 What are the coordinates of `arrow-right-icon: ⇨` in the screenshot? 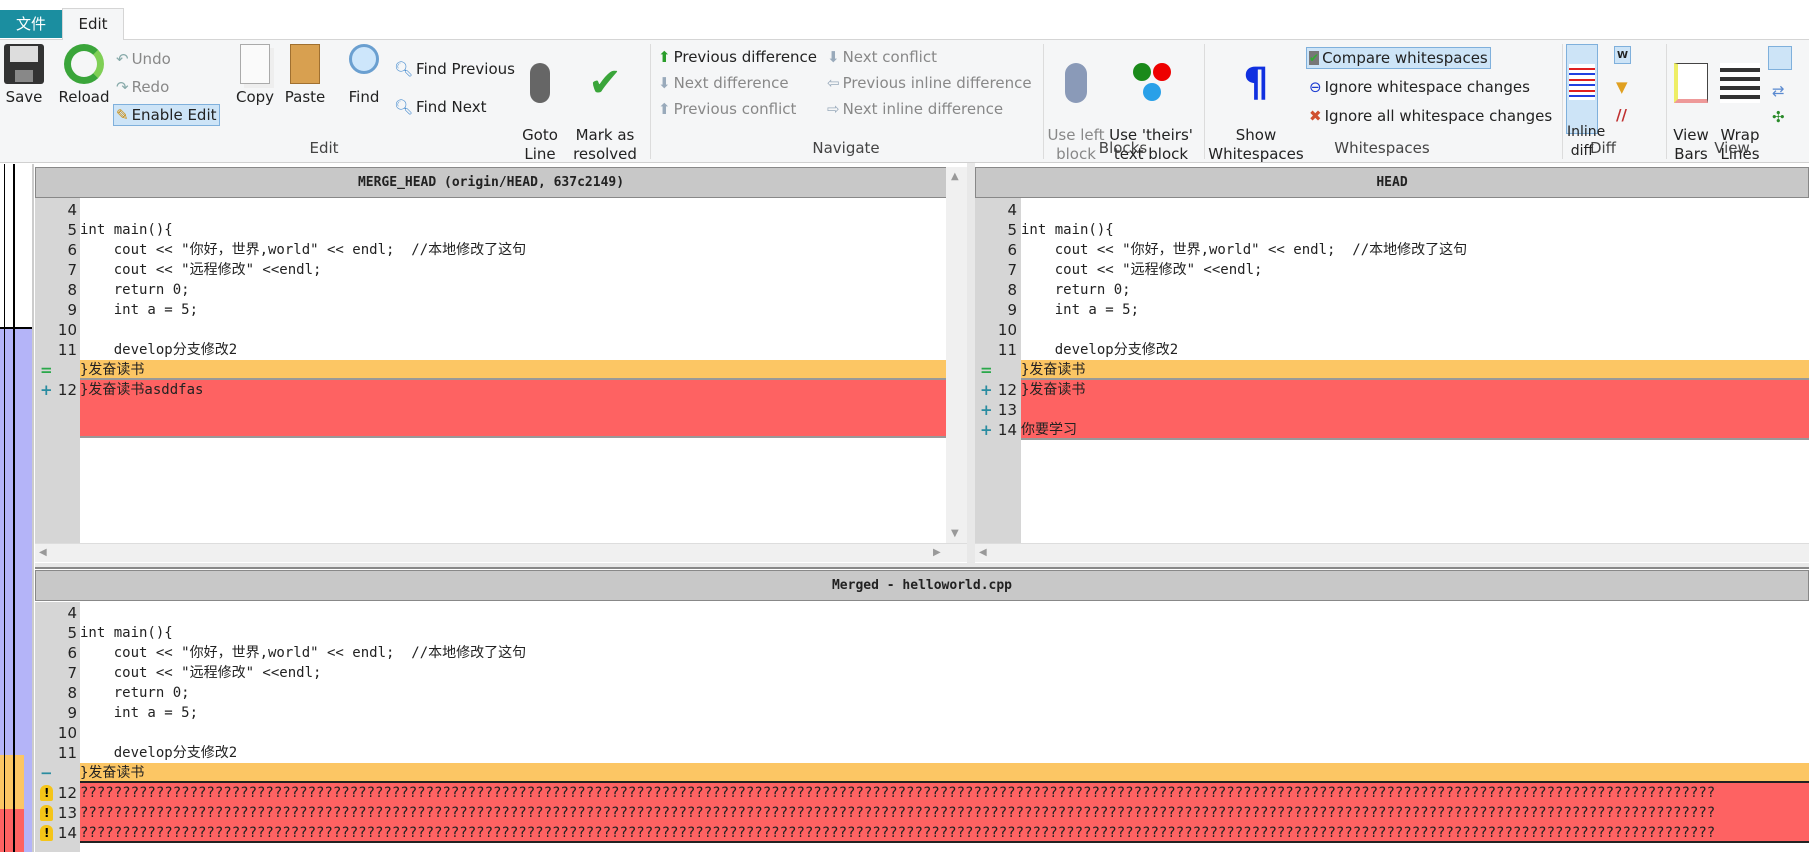 It's located at (833, 109).